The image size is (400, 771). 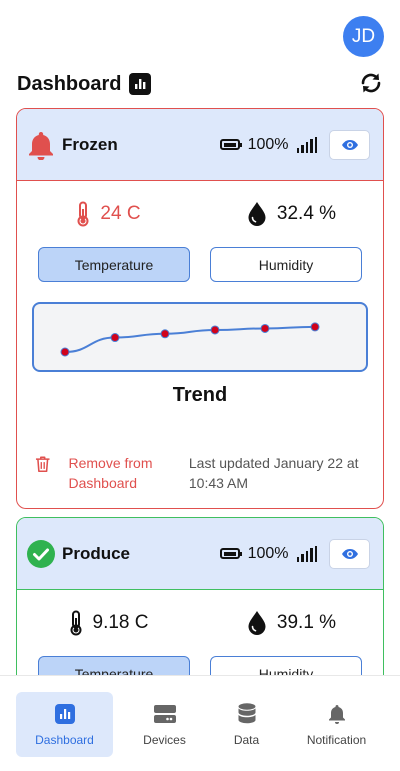 What do you see at coordinates (120, 213) in the screenshot?
I see `temperature-value: 24 C` at bounding box center [120, 213].